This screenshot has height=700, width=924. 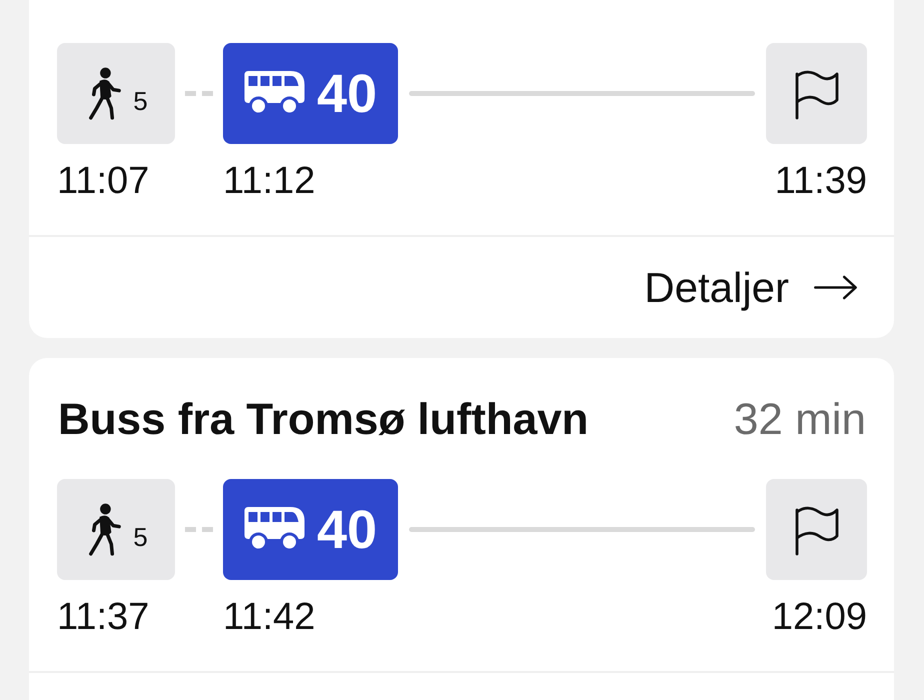 What do you see at coordinates (751, 287) in the screenshot?
I see `details-link: Detaljer` at bounding box center [751, 287].